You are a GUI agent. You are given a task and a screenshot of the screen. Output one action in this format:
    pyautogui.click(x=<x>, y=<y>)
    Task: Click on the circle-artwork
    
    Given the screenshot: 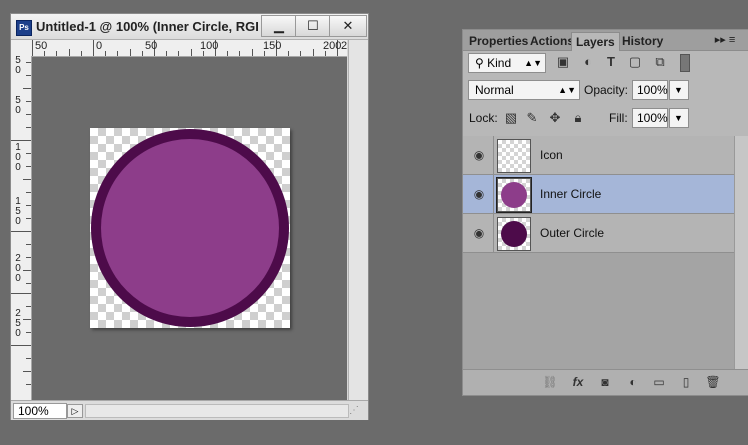 What is the action you would take?
    pyautogui.click(x=190, y=228)
    